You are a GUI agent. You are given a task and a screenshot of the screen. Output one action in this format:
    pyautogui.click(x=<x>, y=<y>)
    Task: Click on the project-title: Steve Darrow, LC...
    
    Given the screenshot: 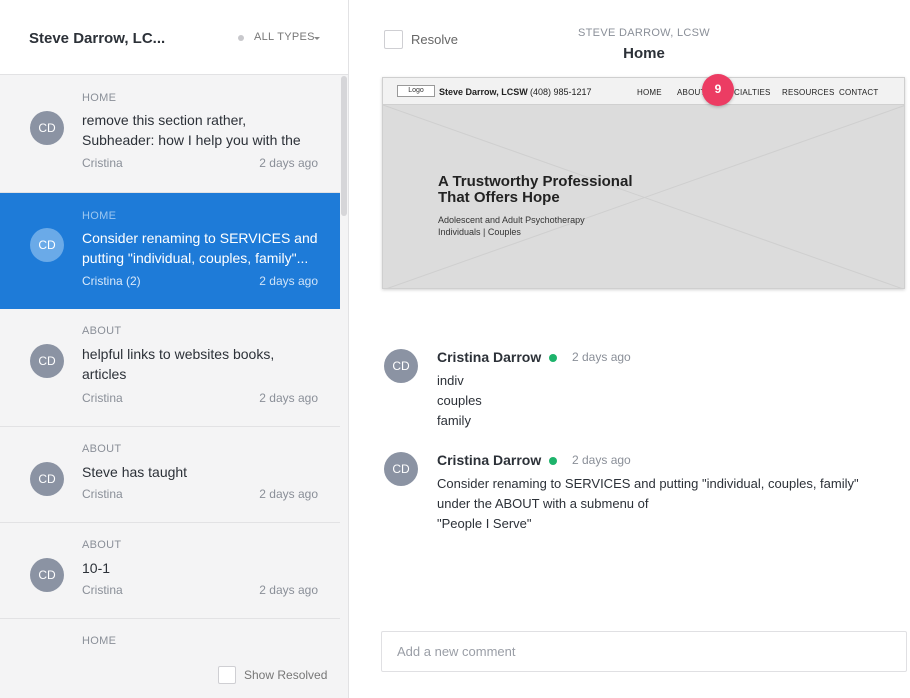 What is the action you would take?
    pyautogui.click(x=97, y=38)
    